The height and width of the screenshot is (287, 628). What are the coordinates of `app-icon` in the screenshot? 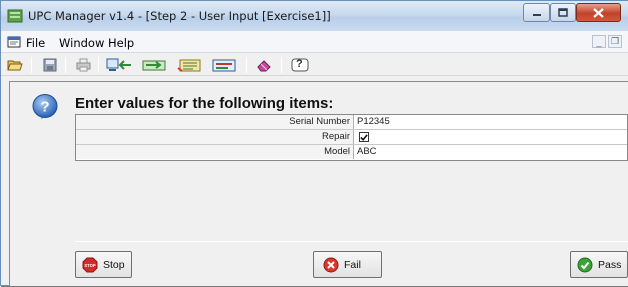 It's located at (15, 16).